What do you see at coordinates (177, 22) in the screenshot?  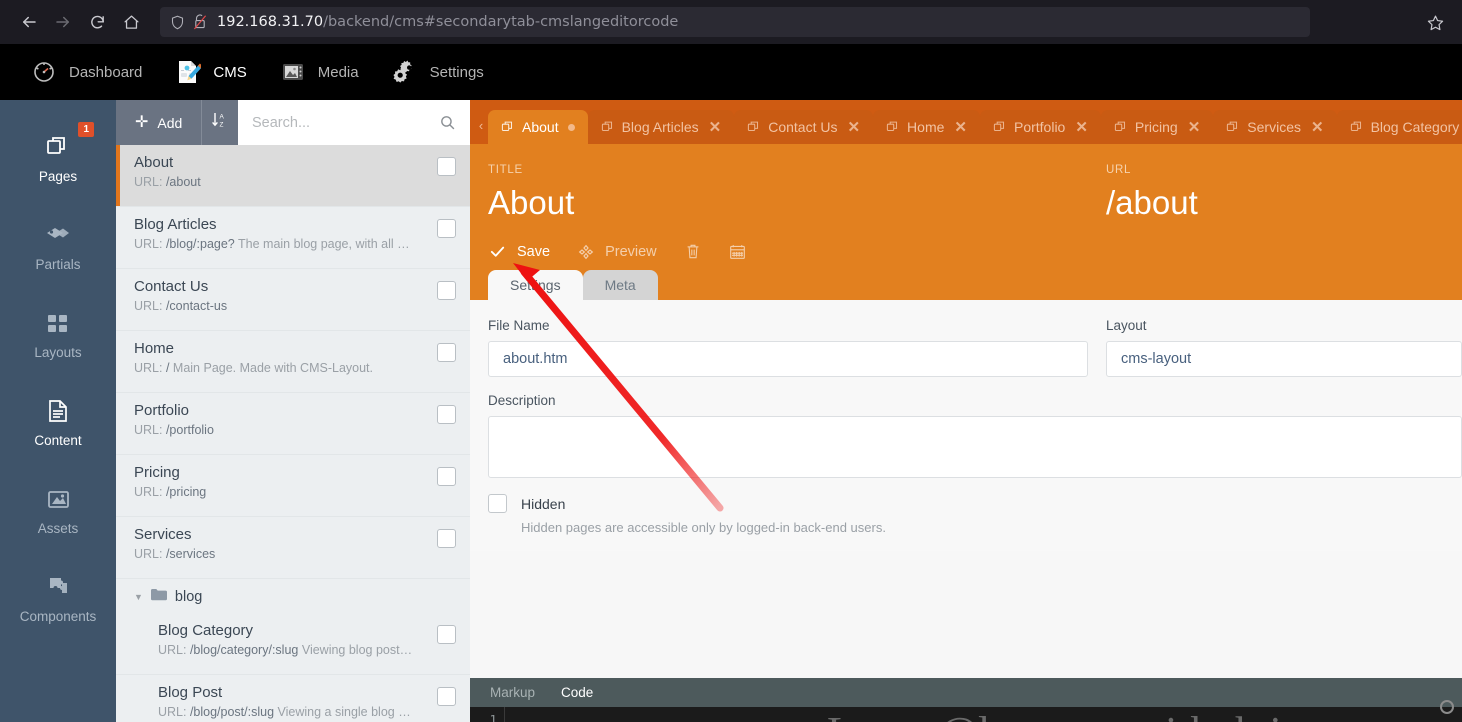 I see `shield-icon` at bounding box center [177, 22].